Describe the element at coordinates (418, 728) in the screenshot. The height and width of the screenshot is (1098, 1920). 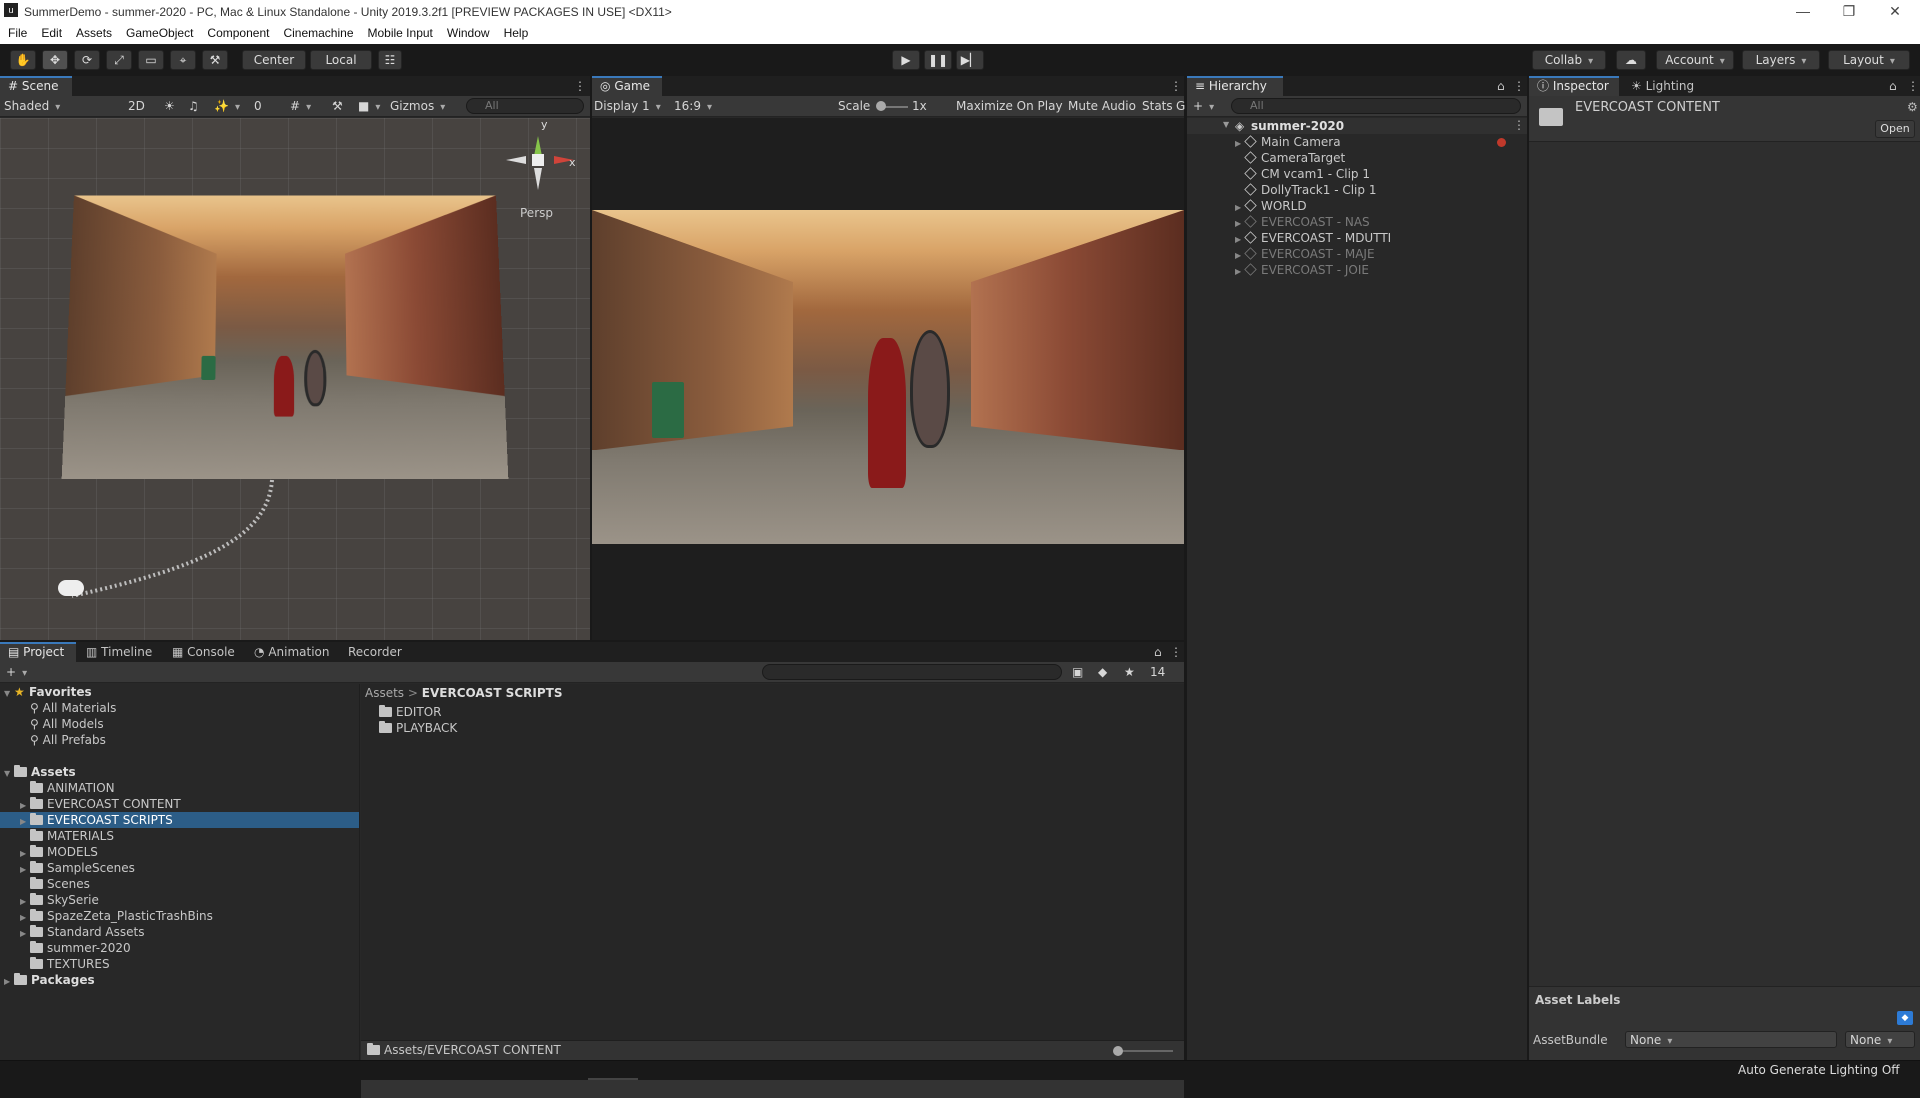
I see `content-folder-item: PLAYBACK` at that location.